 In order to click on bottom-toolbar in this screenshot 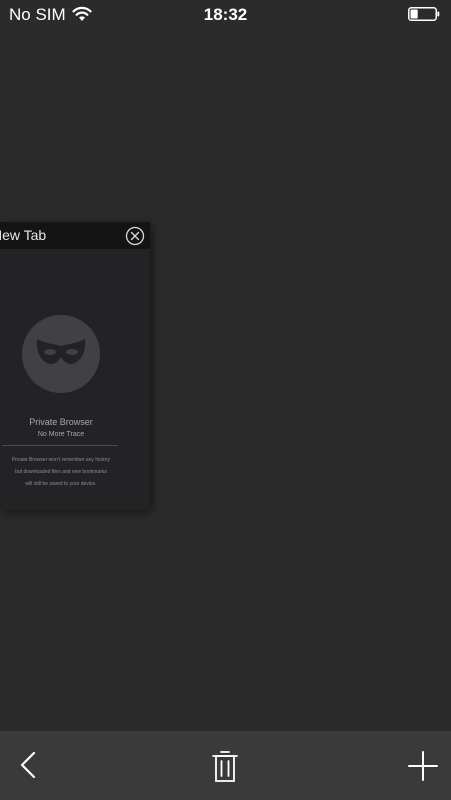, I will do `click(225, 765)`.